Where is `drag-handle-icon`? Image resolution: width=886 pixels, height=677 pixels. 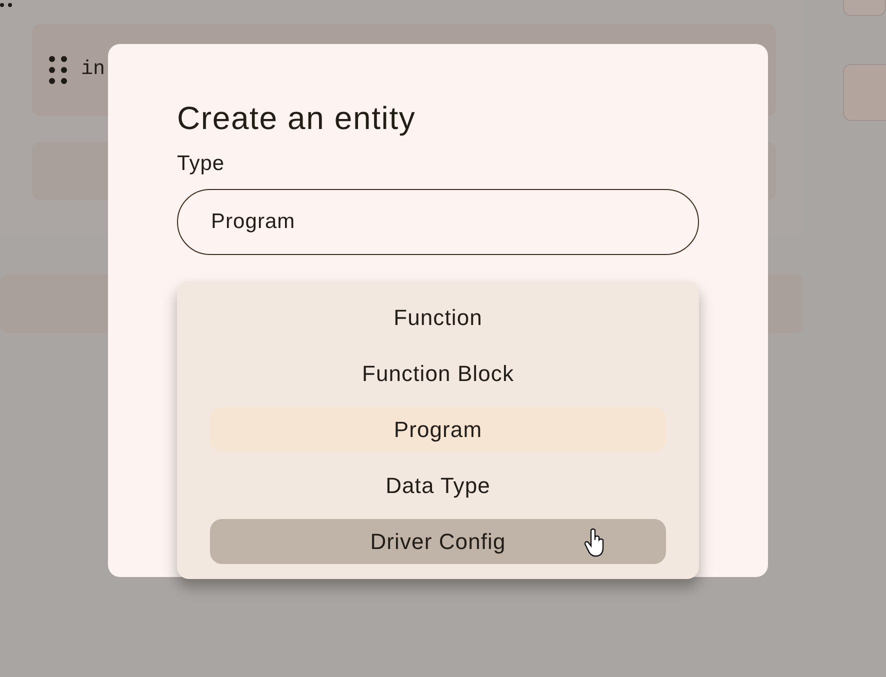 drag-handle-icon is located at coordinates (58, 70).